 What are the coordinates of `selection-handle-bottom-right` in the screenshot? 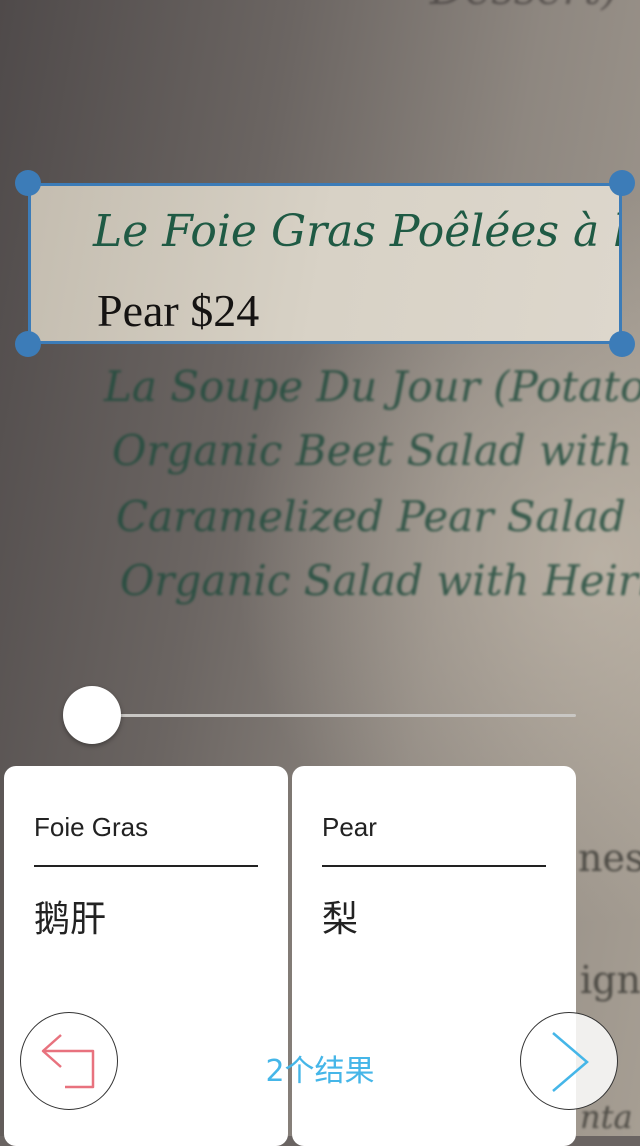 It's located at (622, 344).